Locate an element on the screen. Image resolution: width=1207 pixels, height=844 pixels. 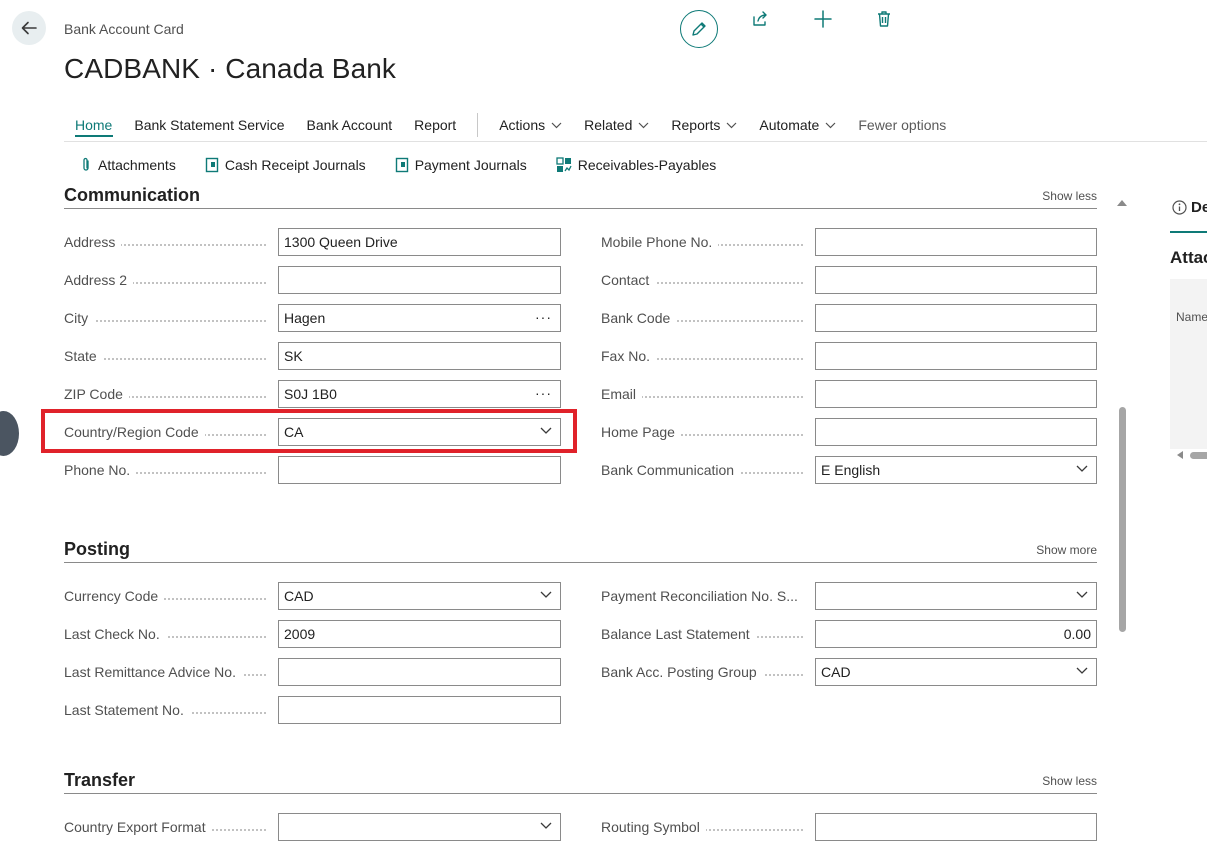
posting-section-title: Posting is located at coordinates (97, 549).